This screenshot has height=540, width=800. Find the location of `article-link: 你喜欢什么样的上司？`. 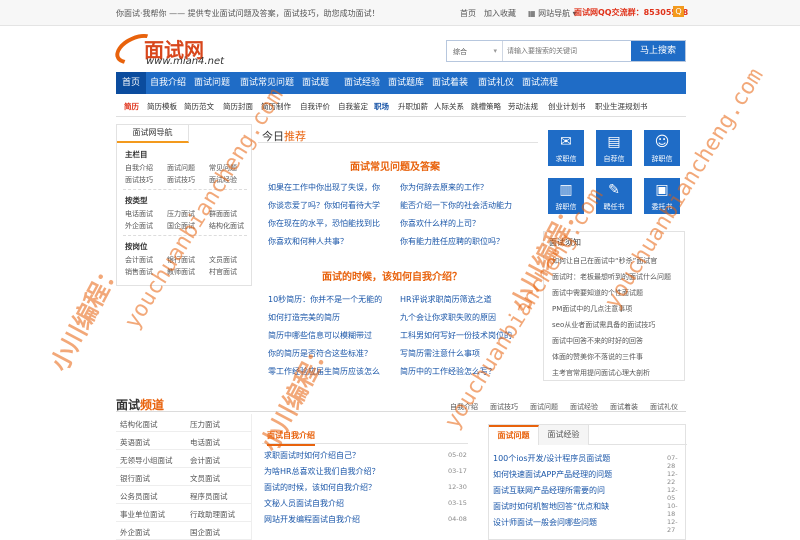

article-link: 你喜欢什么样的上司？ is located at coordinates (440, 223).